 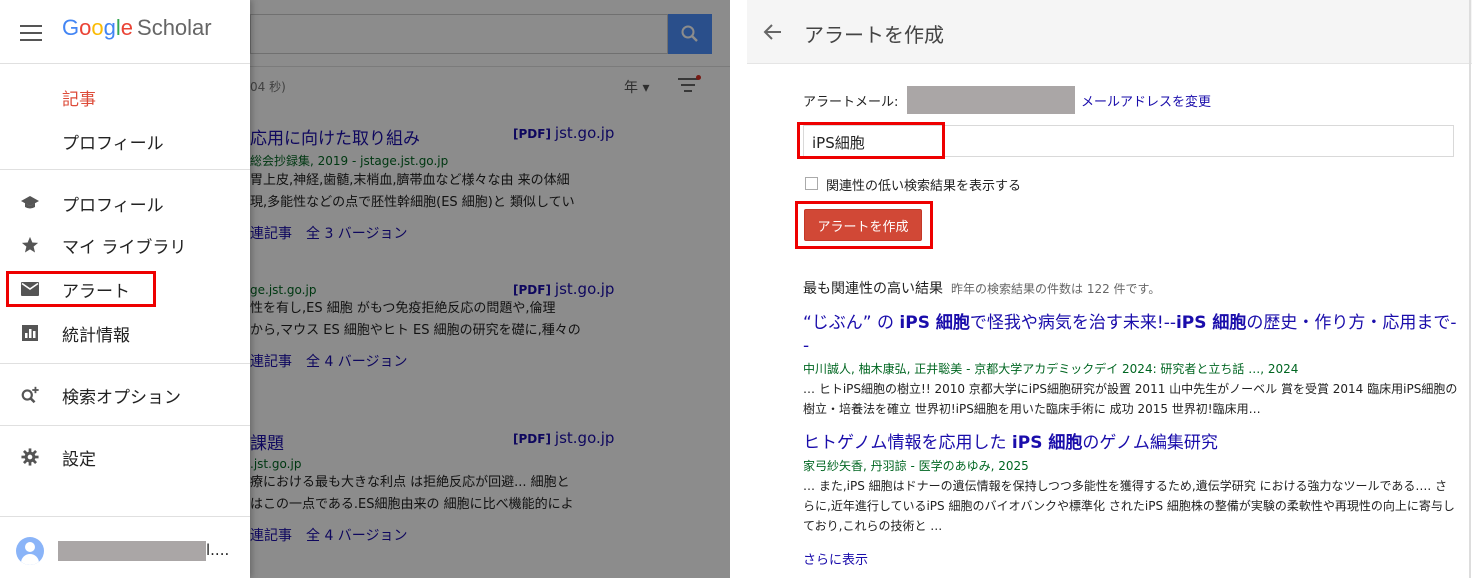 What do you see at coordinates (30, 551) in the screenshot?
I see `avatar` at bounding box center [30, 551].